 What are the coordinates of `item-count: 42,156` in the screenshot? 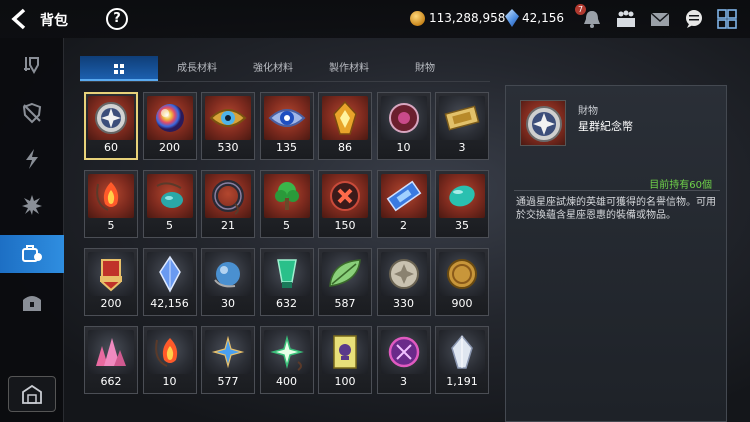 It's located at (169, 303).